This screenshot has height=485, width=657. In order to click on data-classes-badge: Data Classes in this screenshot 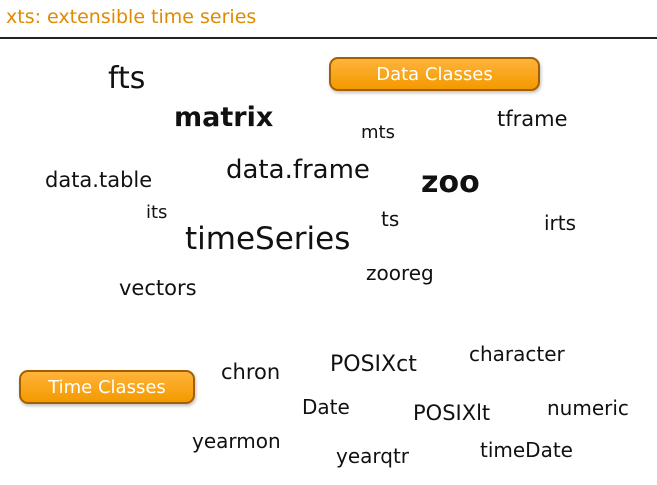, I will do `click(434, 74)`.